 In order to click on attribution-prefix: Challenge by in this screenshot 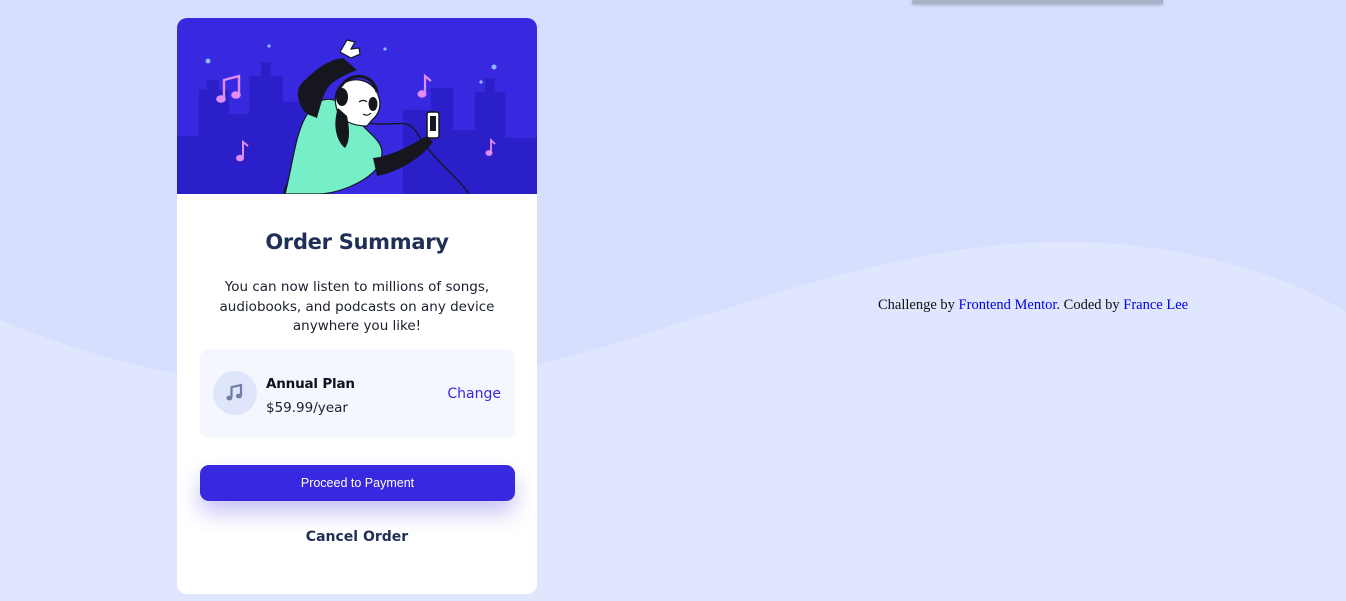, I will do `click(918, 305)`.